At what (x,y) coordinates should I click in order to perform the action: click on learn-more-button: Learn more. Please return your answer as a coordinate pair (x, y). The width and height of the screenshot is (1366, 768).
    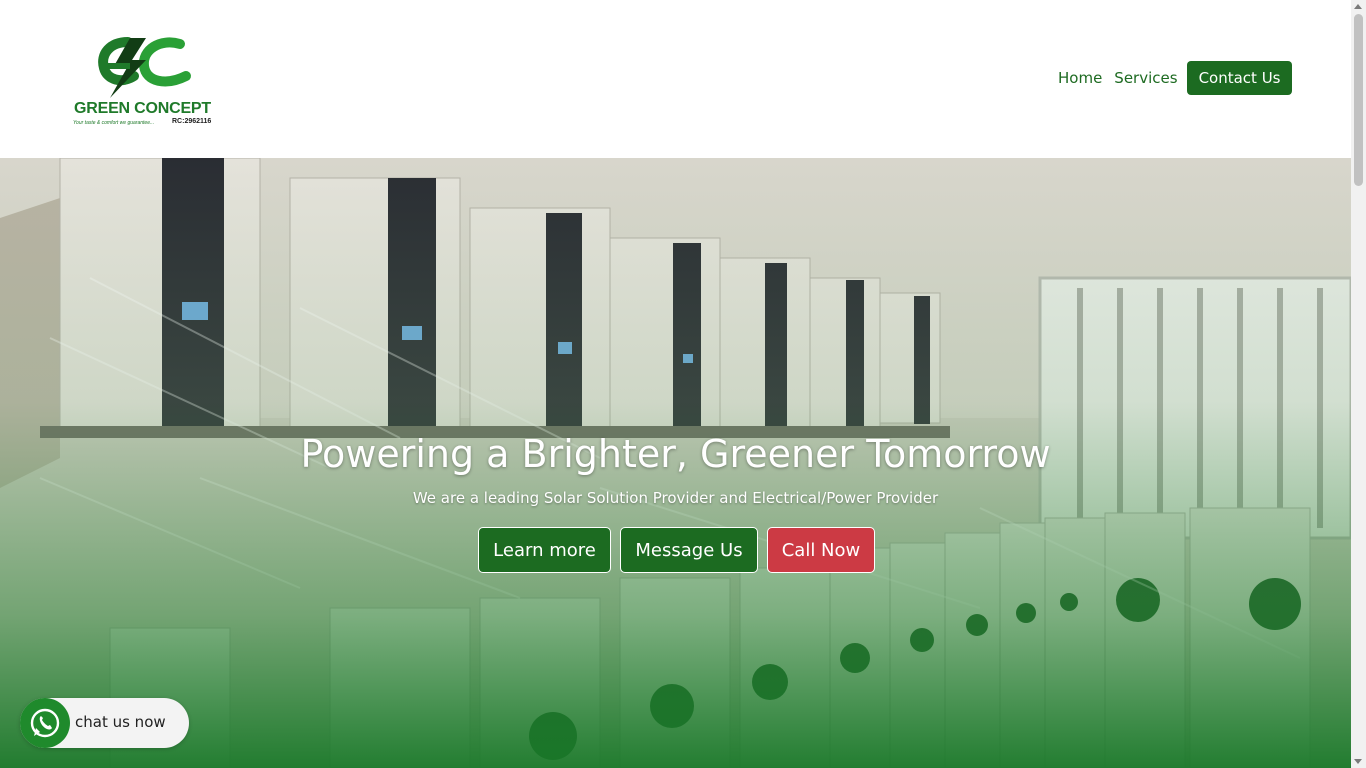
    Looking at the image, I should click on (544, 550).